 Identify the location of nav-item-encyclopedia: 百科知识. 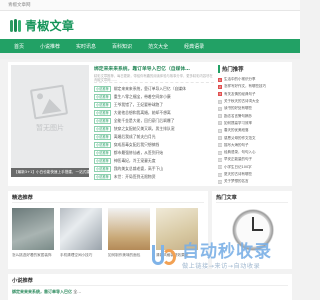
(122, 46).